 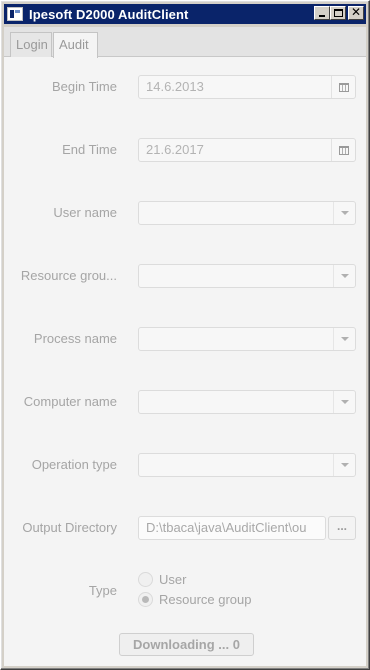 I want to click on computer-name-dropdown-button, so click(x=344, y=402).